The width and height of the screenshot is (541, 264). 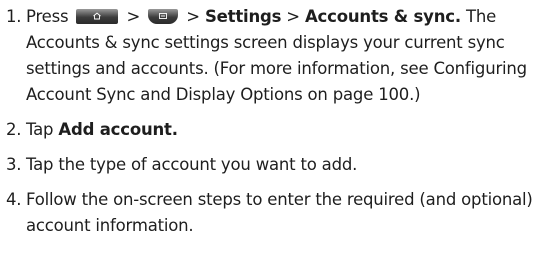 I want to click on step-text: Tap the type of account you want to add., so click(x=192, y=164).